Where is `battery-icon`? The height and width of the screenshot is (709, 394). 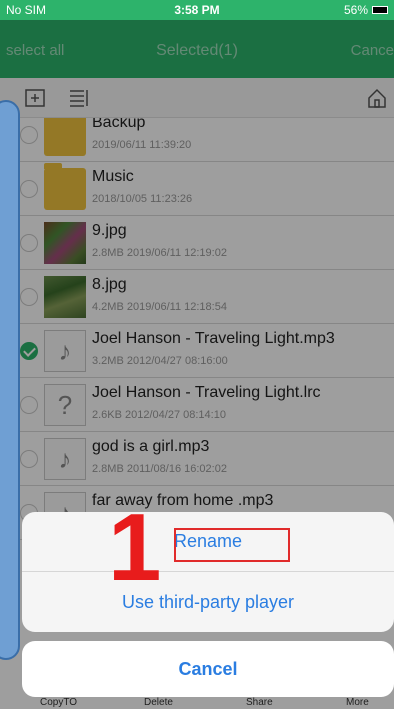 battery-icon is located at coordinates (380, 10).